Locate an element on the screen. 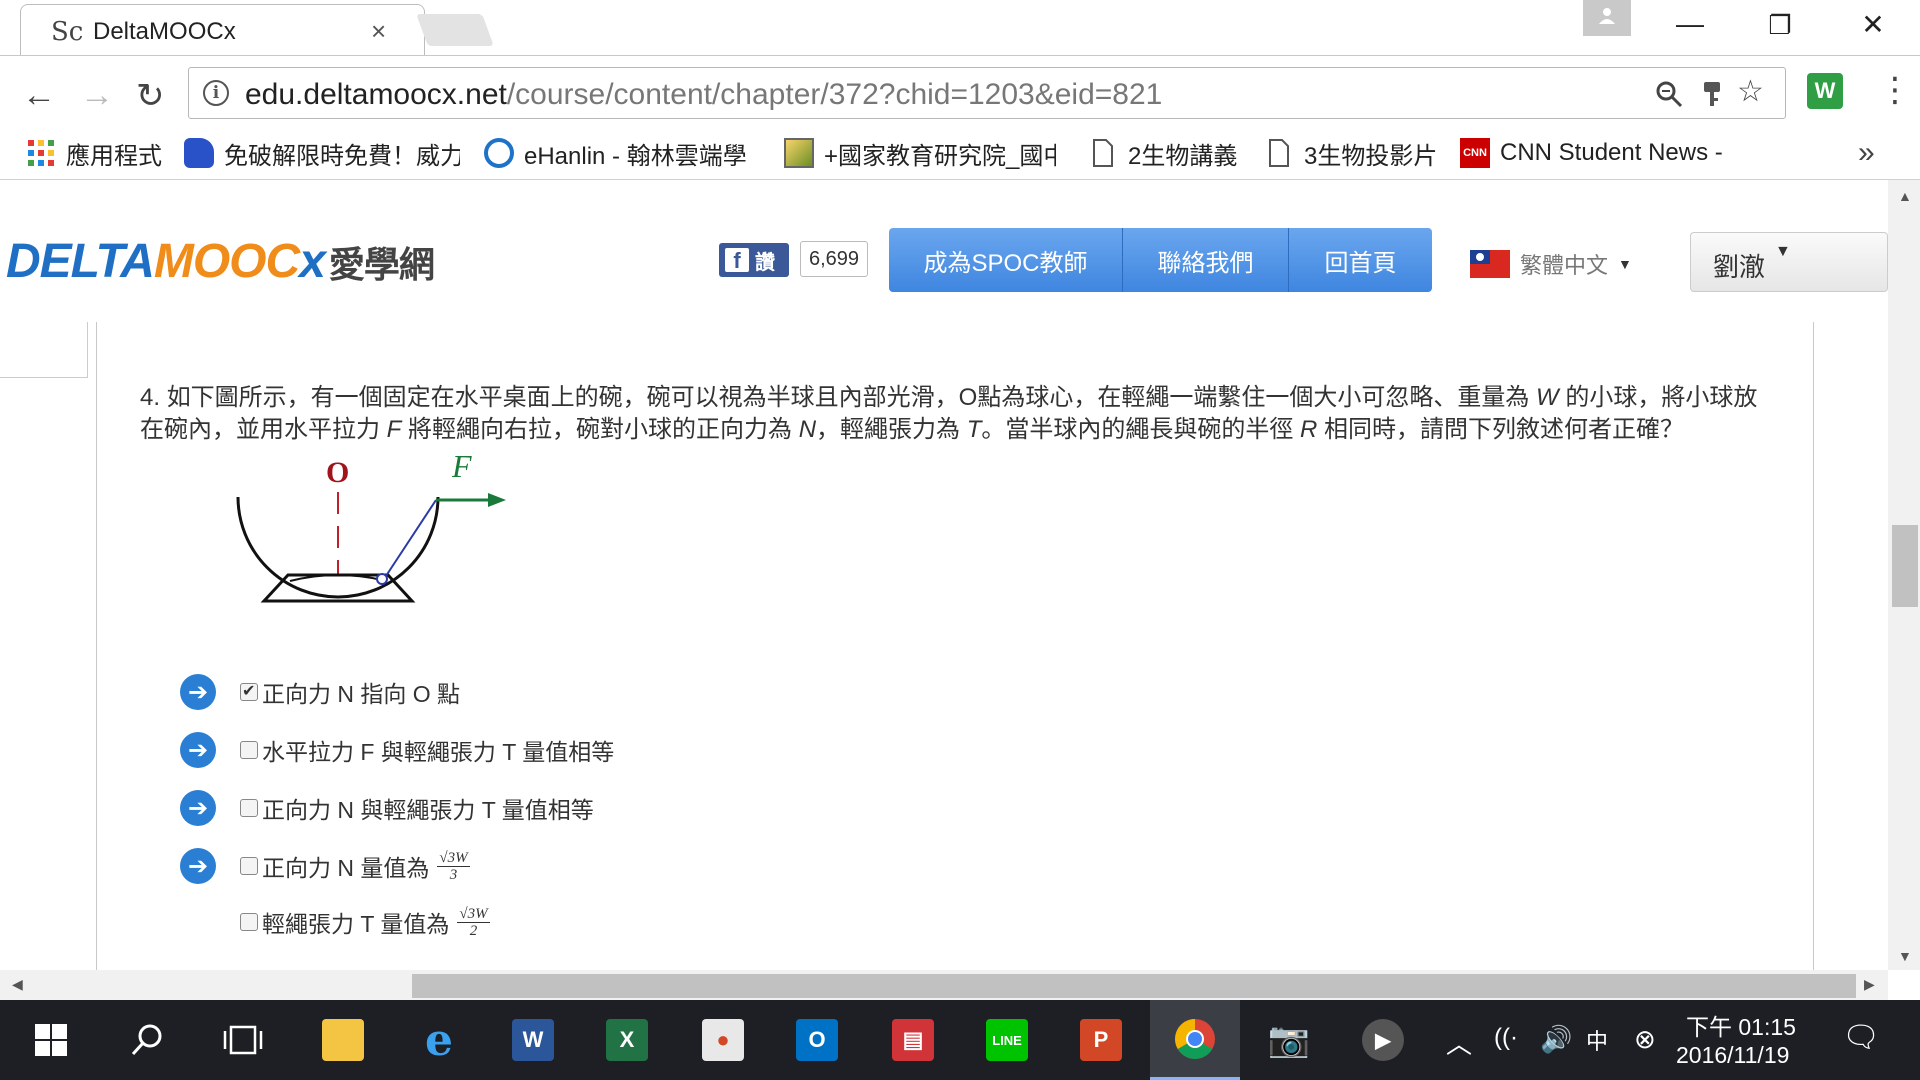 Image resolution: width=1920 pixels, height=1080 pixels. chrome-app is located at coordinates (1195, 1040).